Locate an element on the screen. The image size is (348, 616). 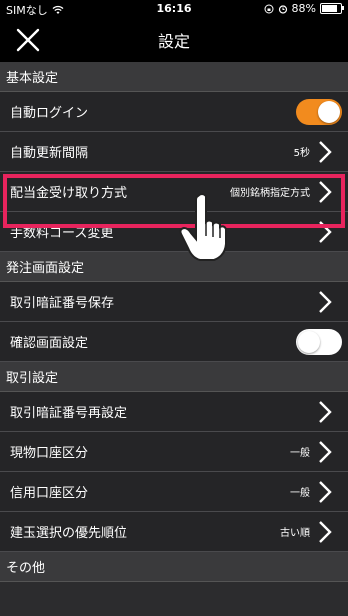
close-button is located at coordinates (28, 40).